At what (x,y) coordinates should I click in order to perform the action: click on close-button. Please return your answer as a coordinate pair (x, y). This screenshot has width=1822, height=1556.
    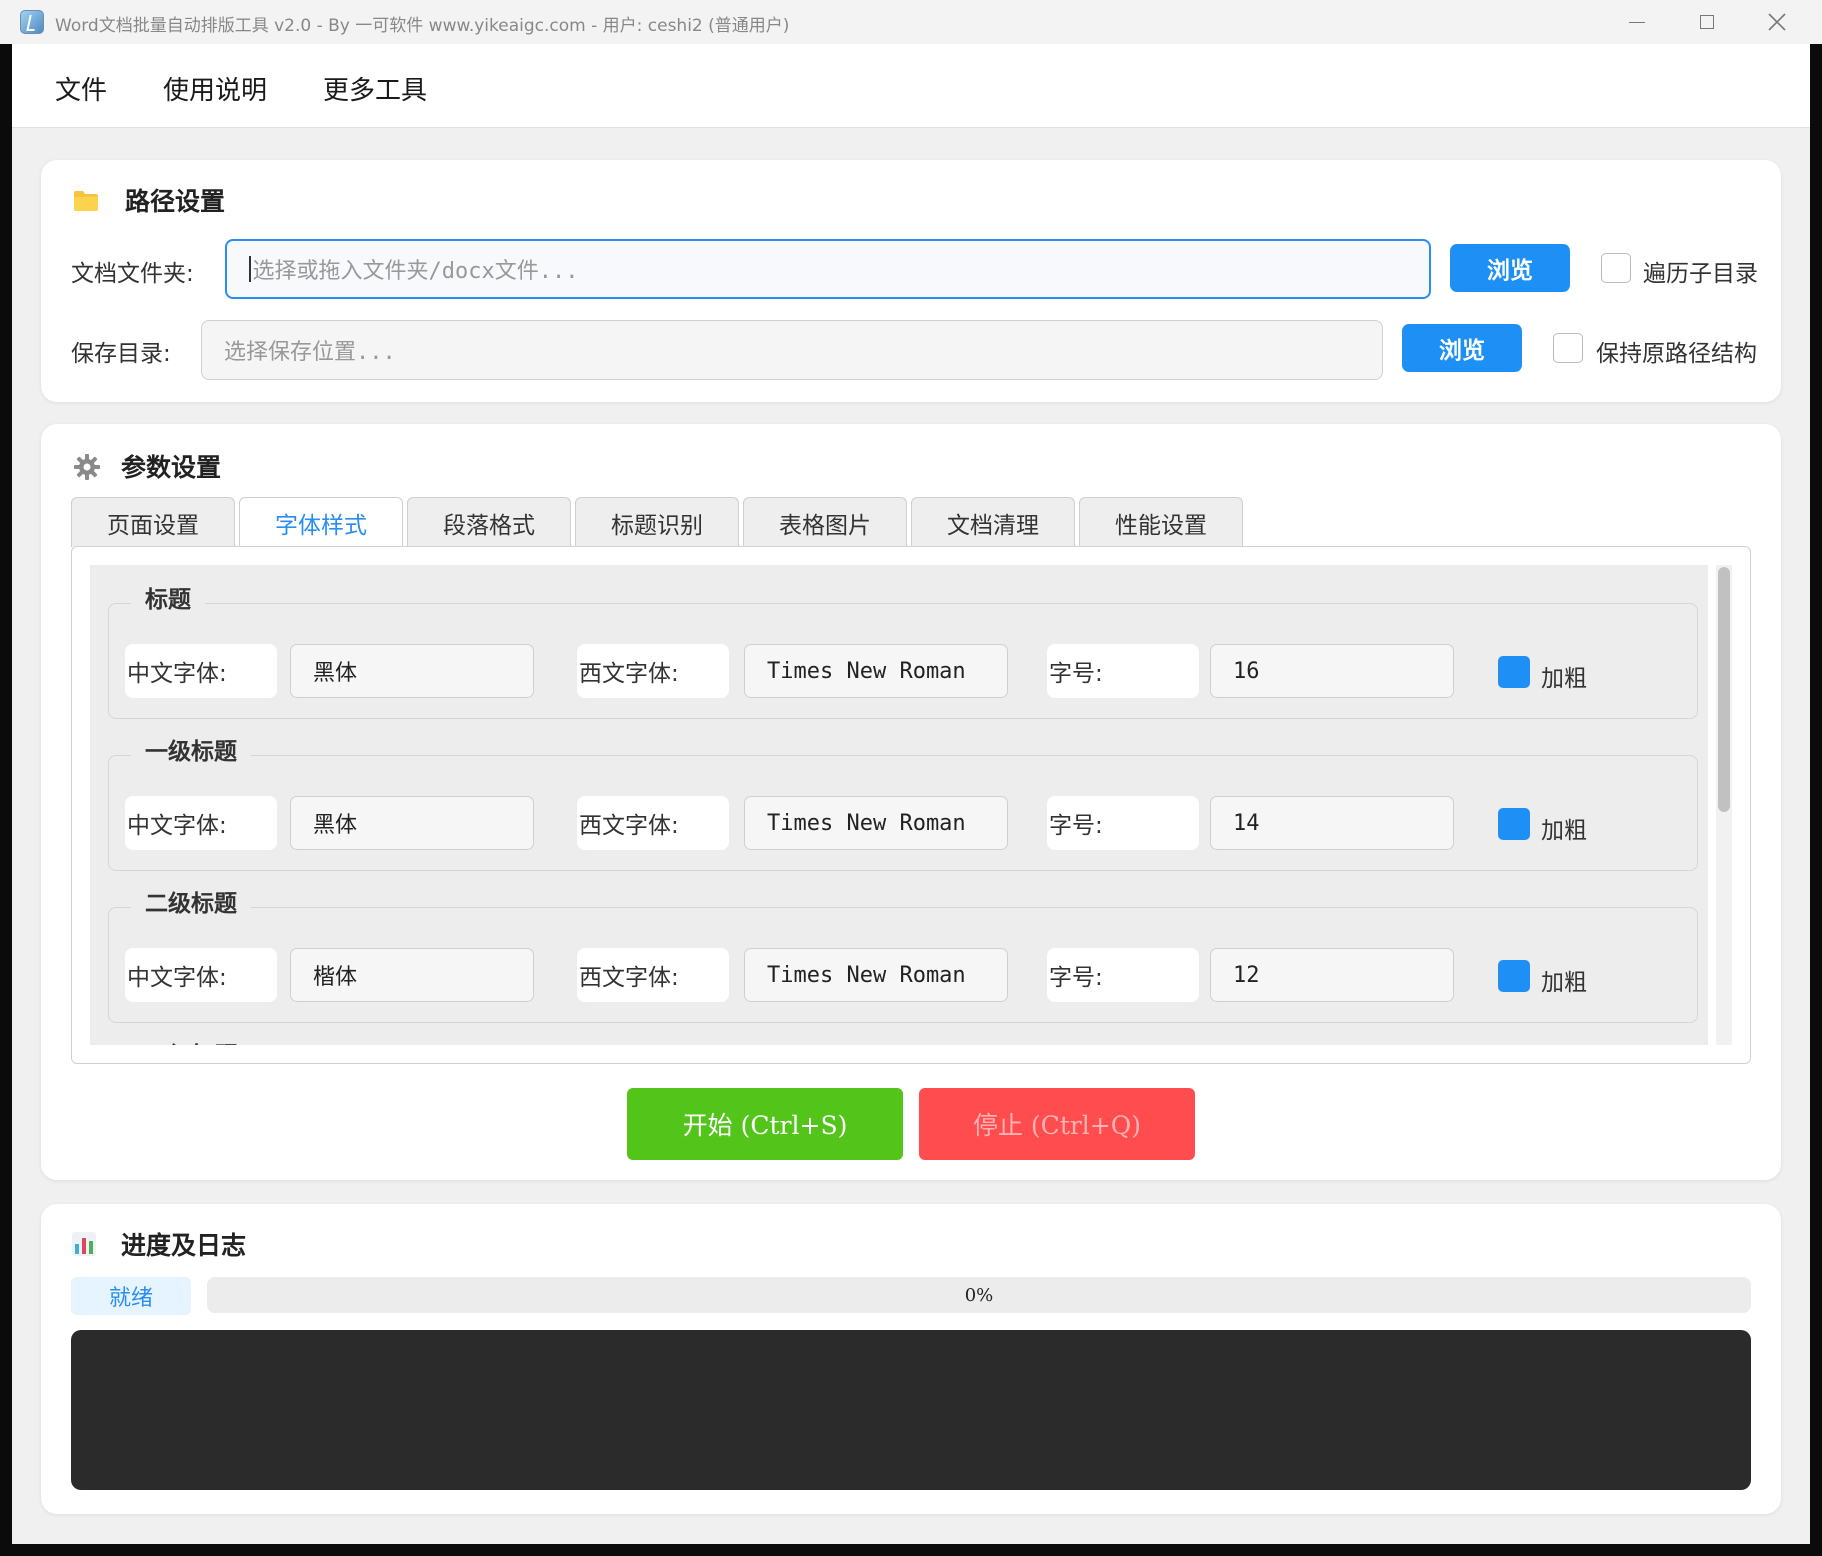
    Looking at the image, I should click on (1777, 22).